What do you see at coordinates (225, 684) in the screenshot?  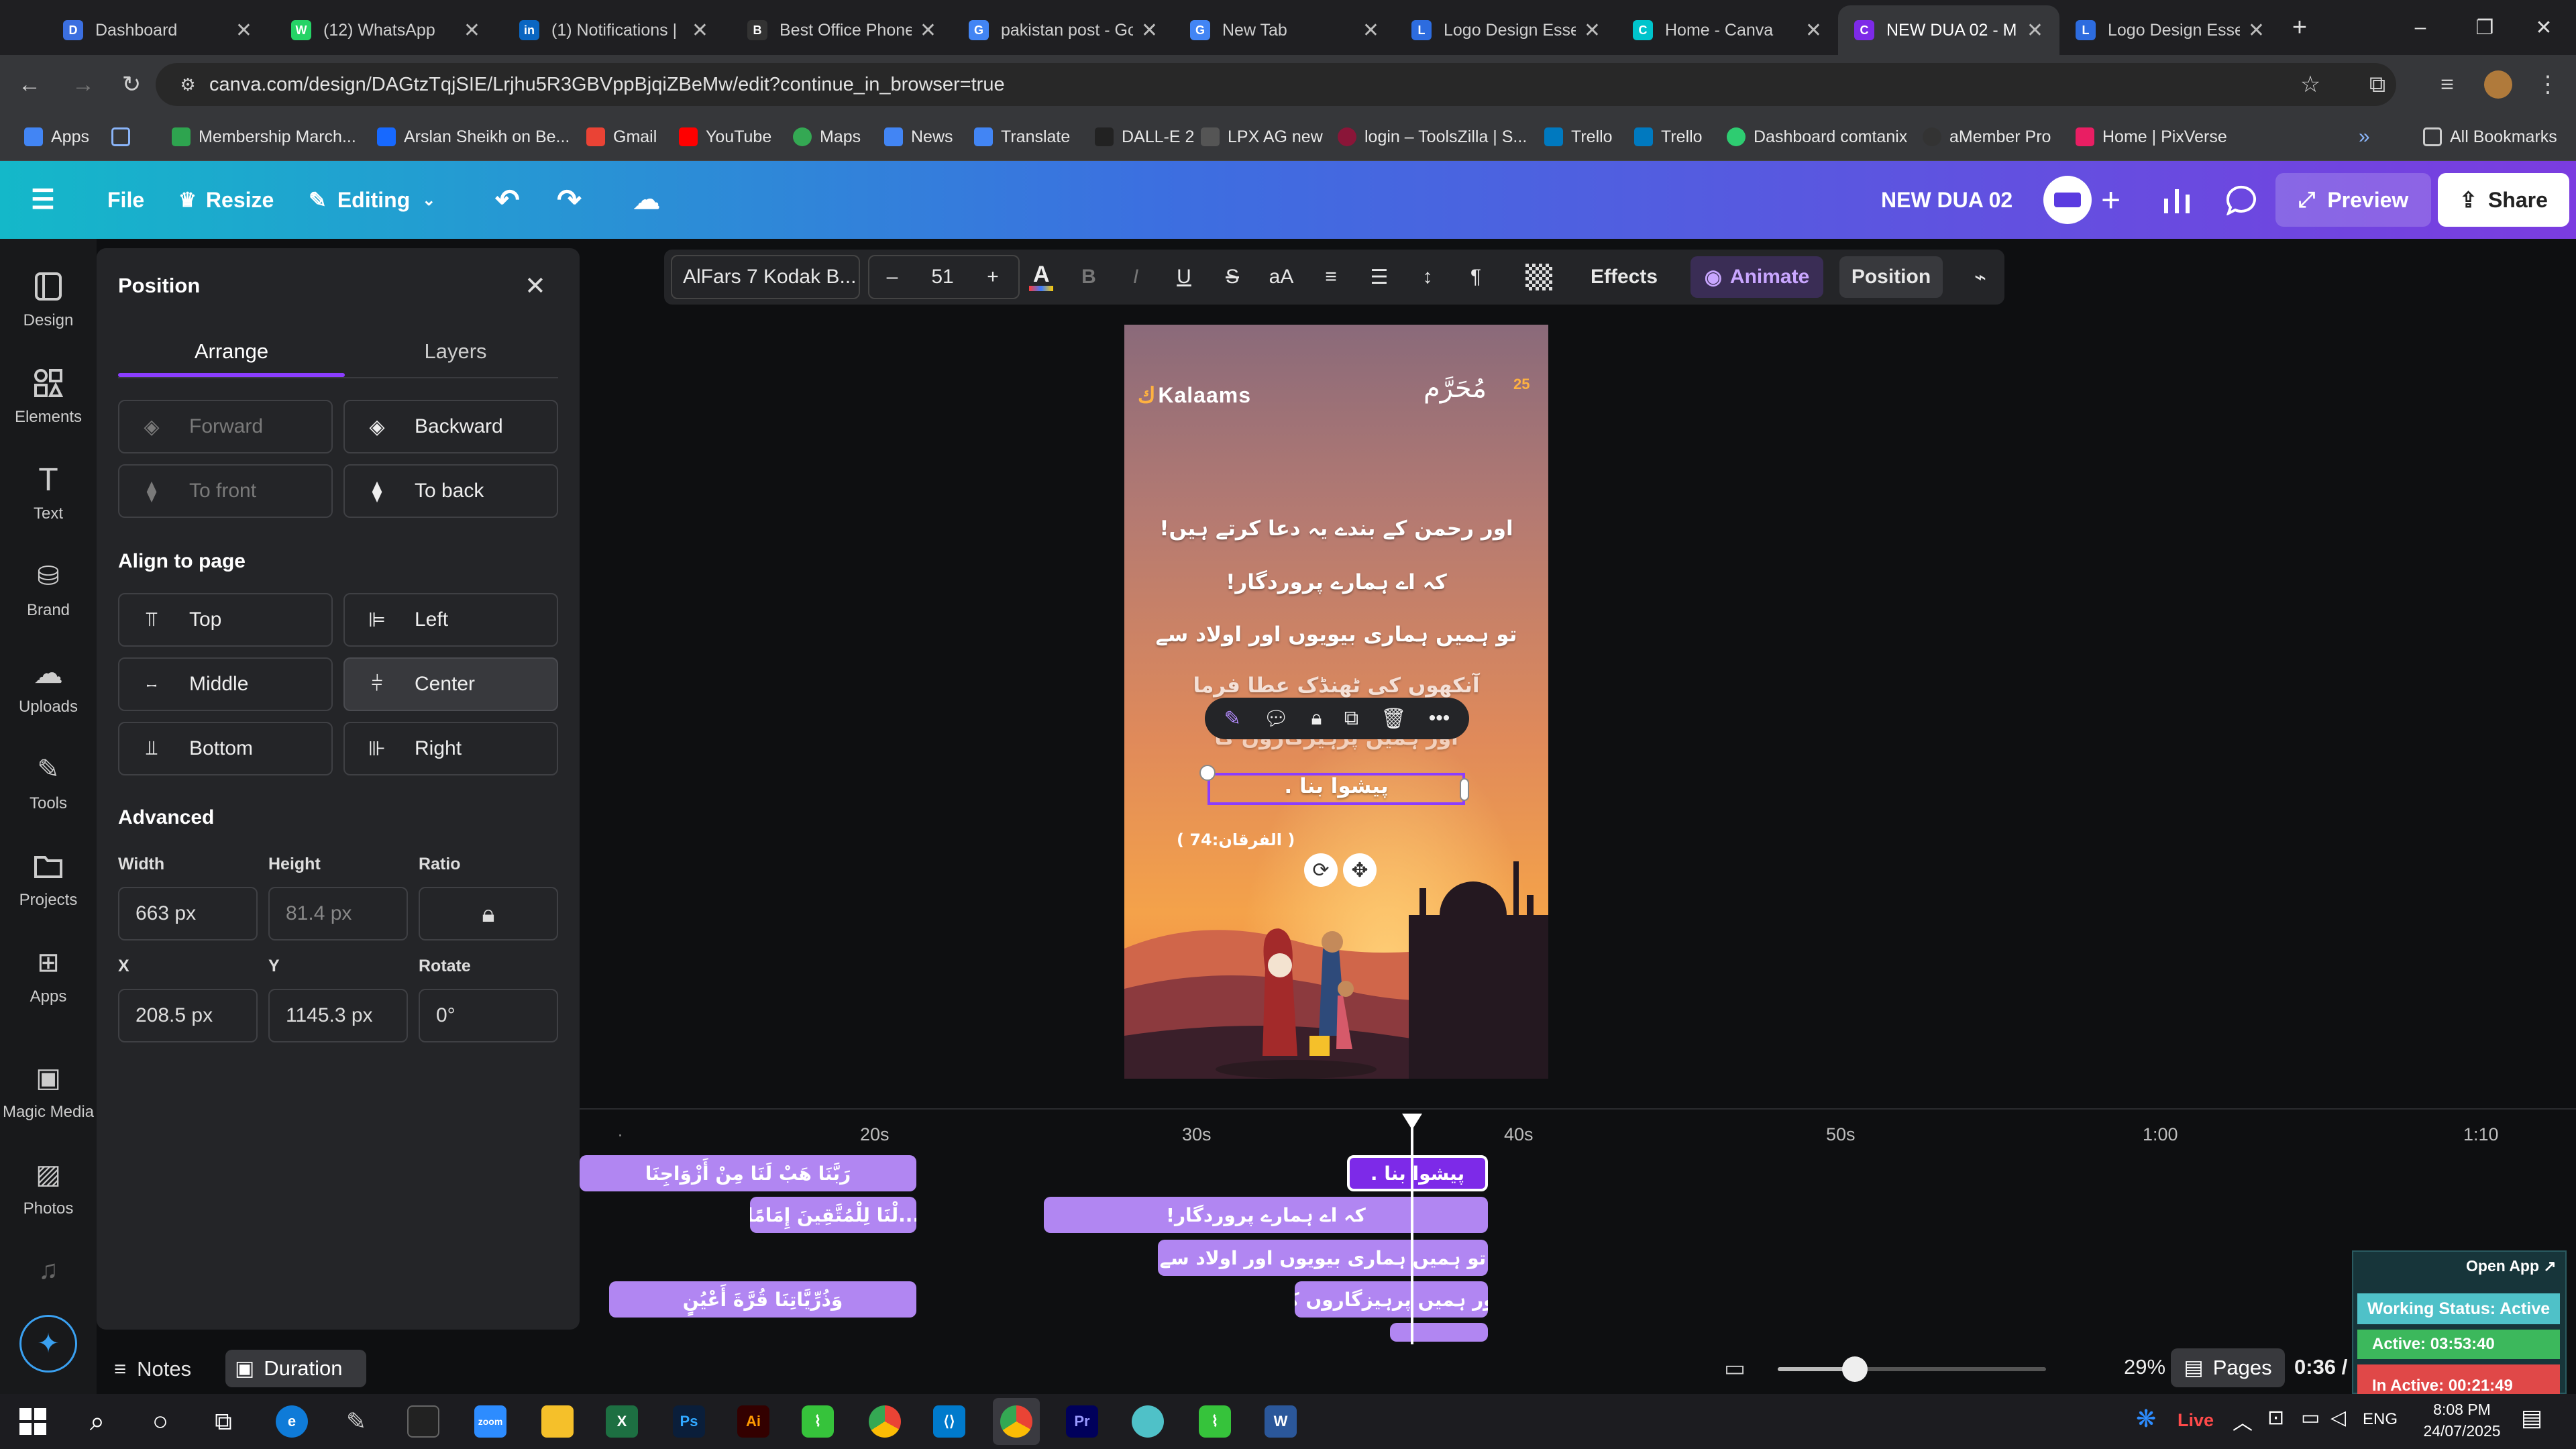 I see `align-middle-button: ⧿ Middle` at bounding box center [225, 684].